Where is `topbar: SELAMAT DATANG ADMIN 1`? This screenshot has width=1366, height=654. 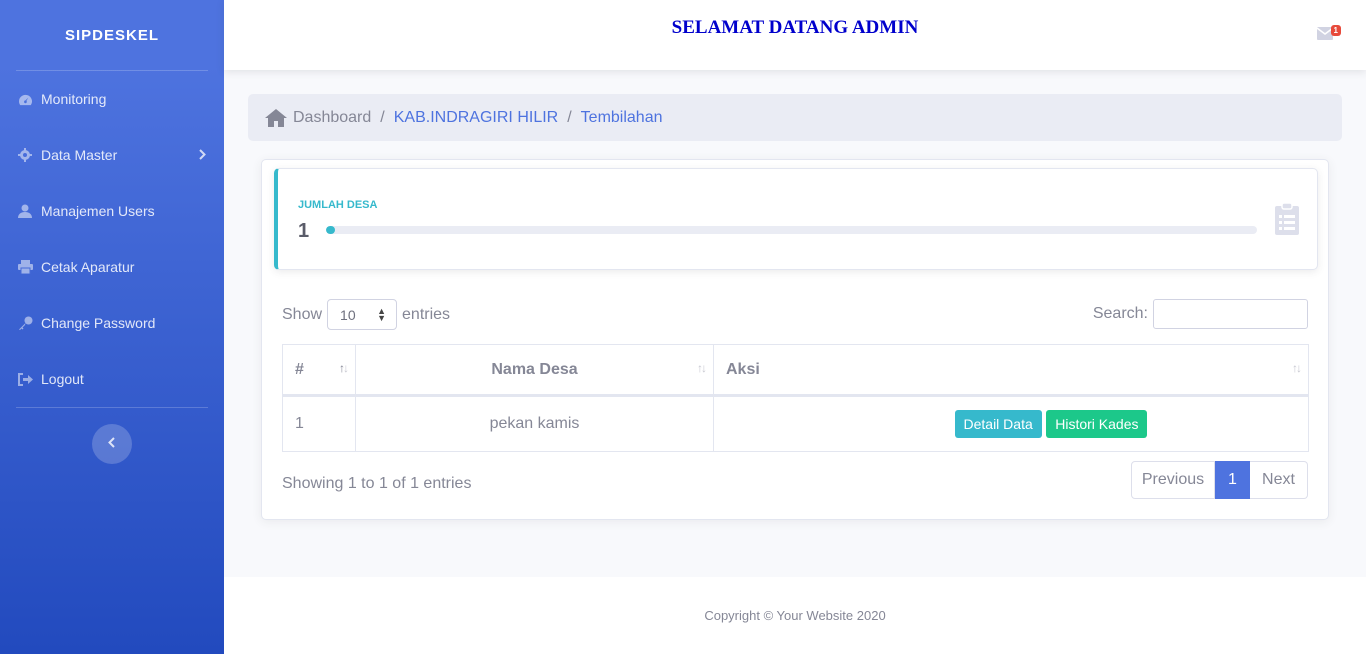
topbar: SELAMAT DATANG ADMIN 1 is located at coordinates (795, 35).